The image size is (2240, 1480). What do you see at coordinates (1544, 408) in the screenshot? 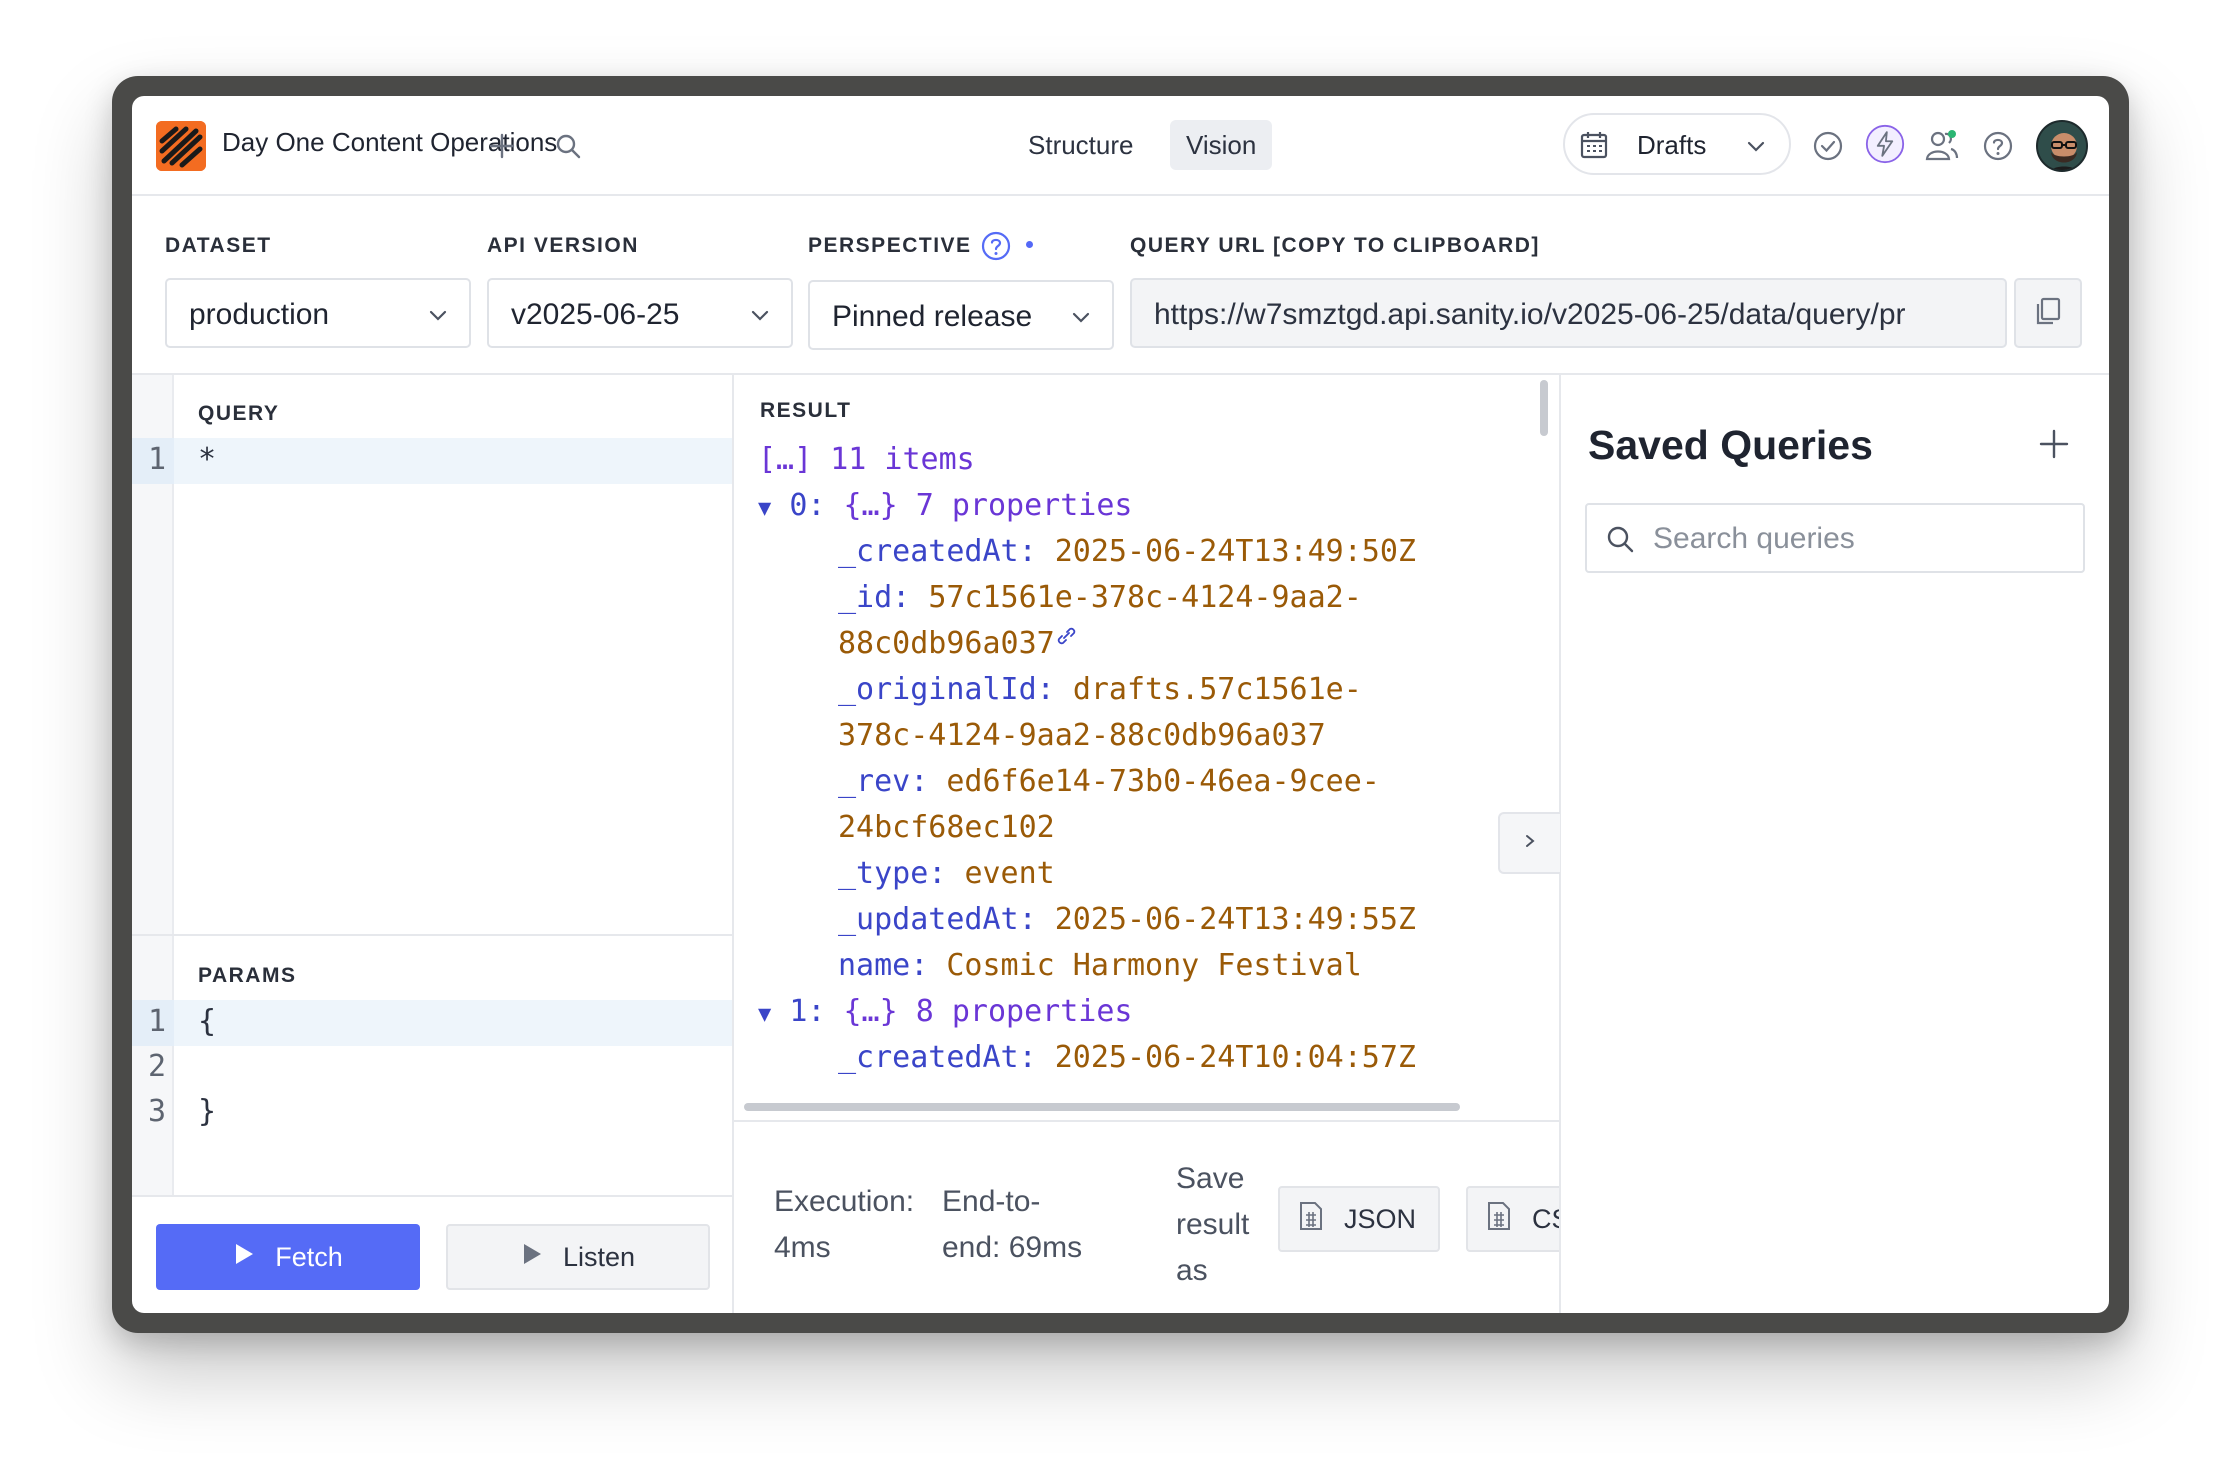
I see `vertical-scrollbar` at bounding box center [1544, 408].